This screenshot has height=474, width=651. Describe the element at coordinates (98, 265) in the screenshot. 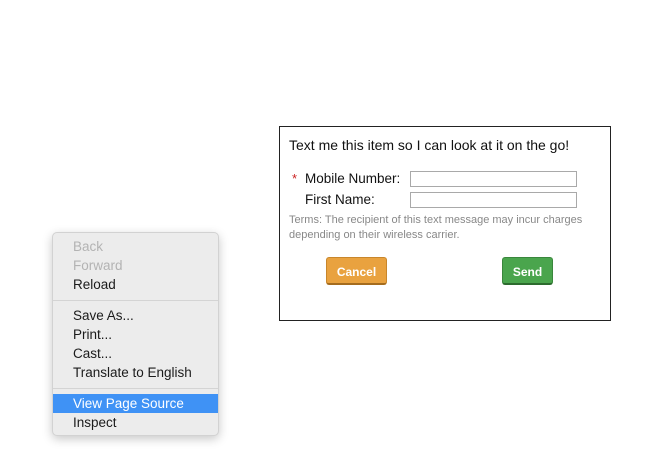

I see `menu-item-forward: Forward` at that location.